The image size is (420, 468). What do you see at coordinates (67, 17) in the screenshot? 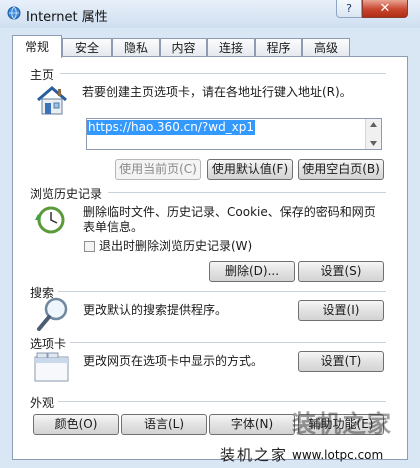
I see `window-title: Internet 属性` at bounding box center [67, 17].